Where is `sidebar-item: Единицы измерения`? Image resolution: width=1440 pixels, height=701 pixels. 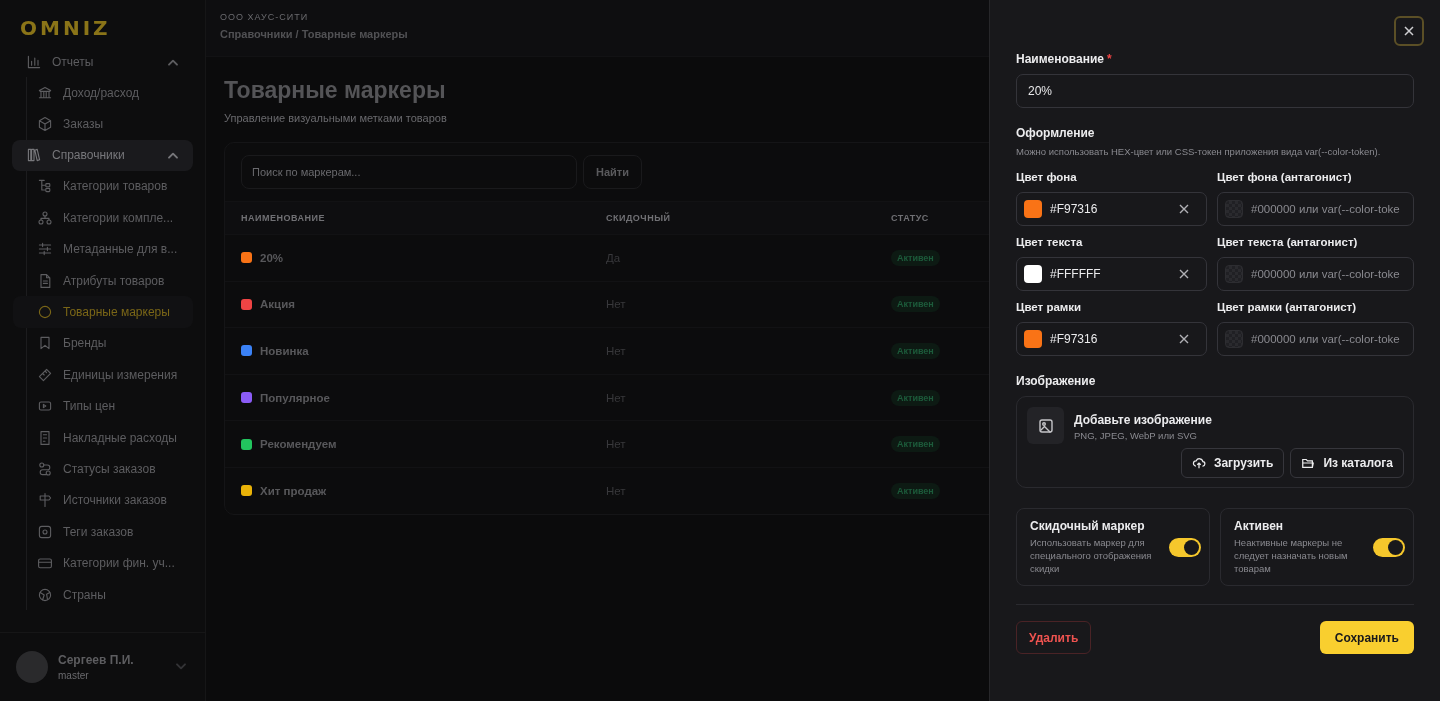 sidebar-item: Единицы измерения is located at coordinates (110, 375).